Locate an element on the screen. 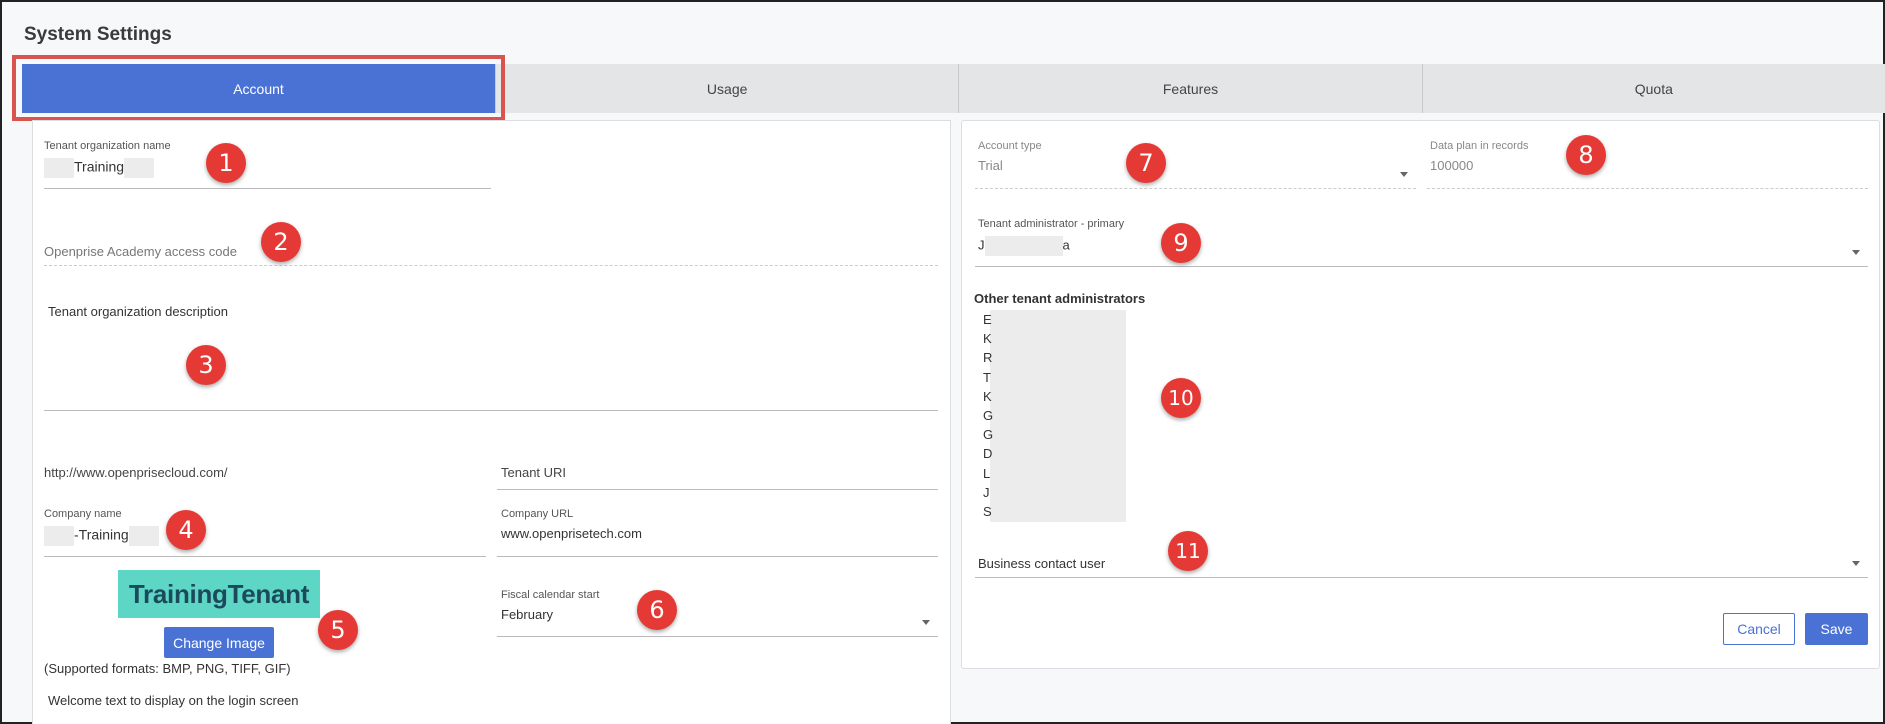 The height and width of the screenshot is (724, 1885). tab-usage: Usage is located at coordinates (728, 88).